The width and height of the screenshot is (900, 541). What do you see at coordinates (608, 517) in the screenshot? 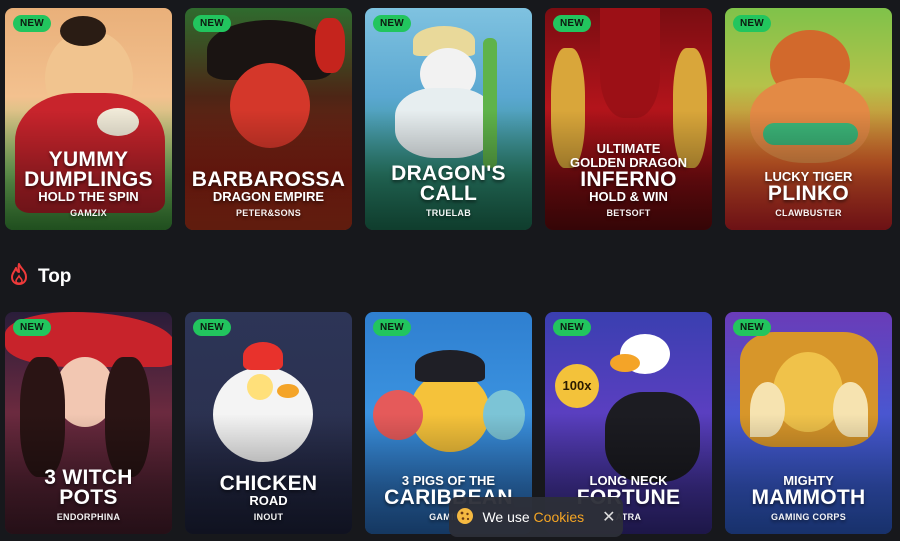
I see `close-icon: ✕` at bounding box center [608, 517].